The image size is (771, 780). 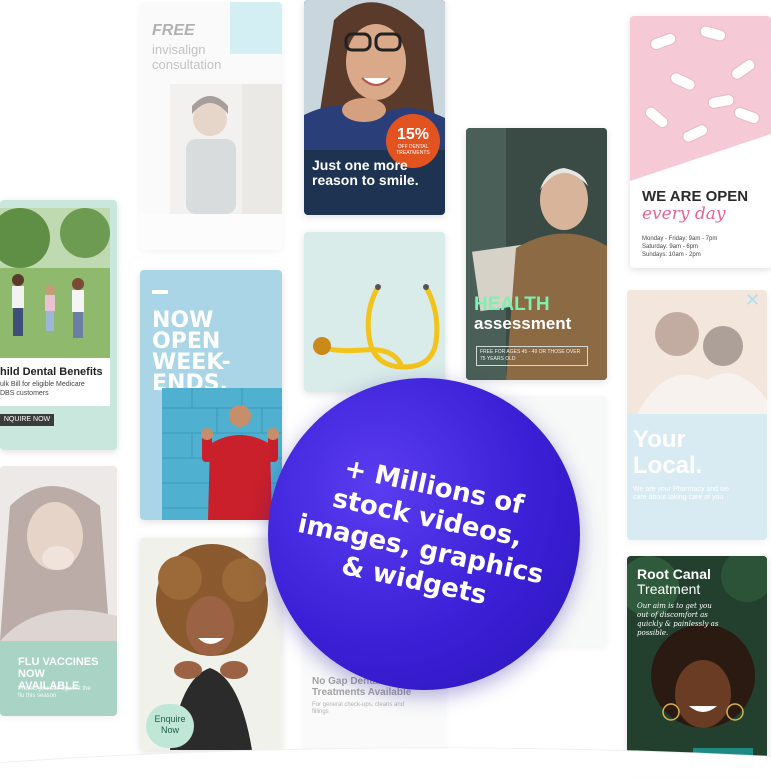 What do you see at coordinates (700, 98) in the screenshot?
I see `pills-photo` at bounding box center [700, 98].